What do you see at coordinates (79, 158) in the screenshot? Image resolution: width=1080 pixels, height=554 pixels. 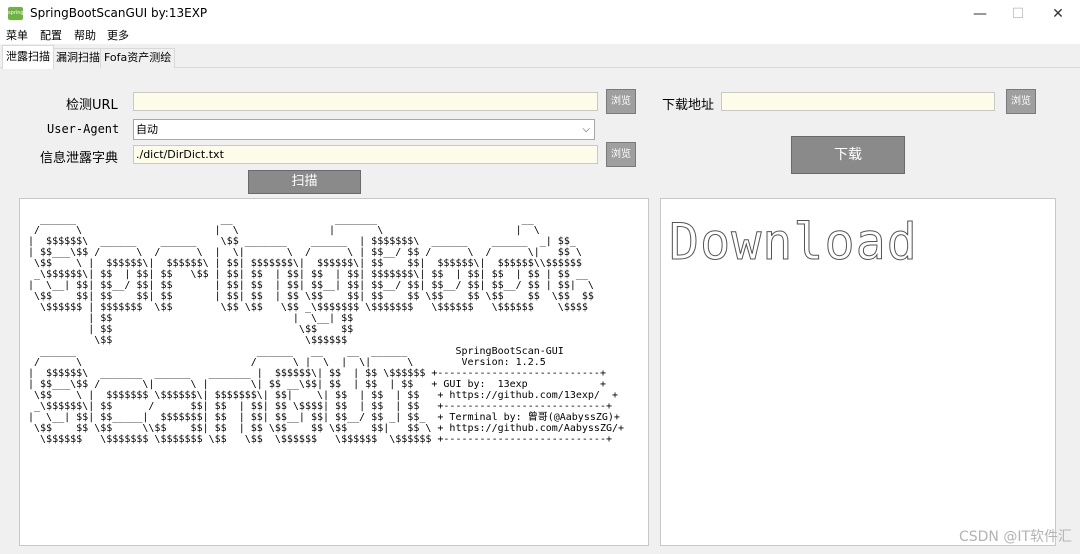 I see `dict-label: 信息泄露字典` at bounding box center [79, 158].